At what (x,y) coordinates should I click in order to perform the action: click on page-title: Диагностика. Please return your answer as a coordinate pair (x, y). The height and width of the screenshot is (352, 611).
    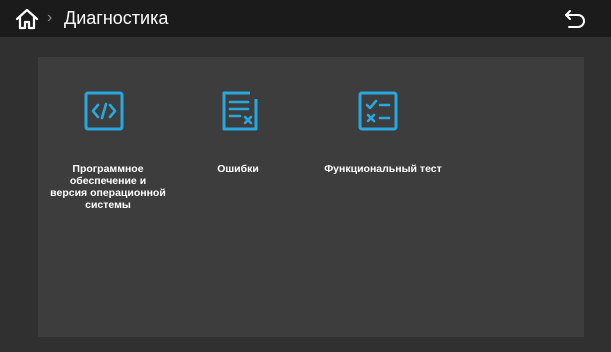
    Looking at the image, I should click on (116, 18).